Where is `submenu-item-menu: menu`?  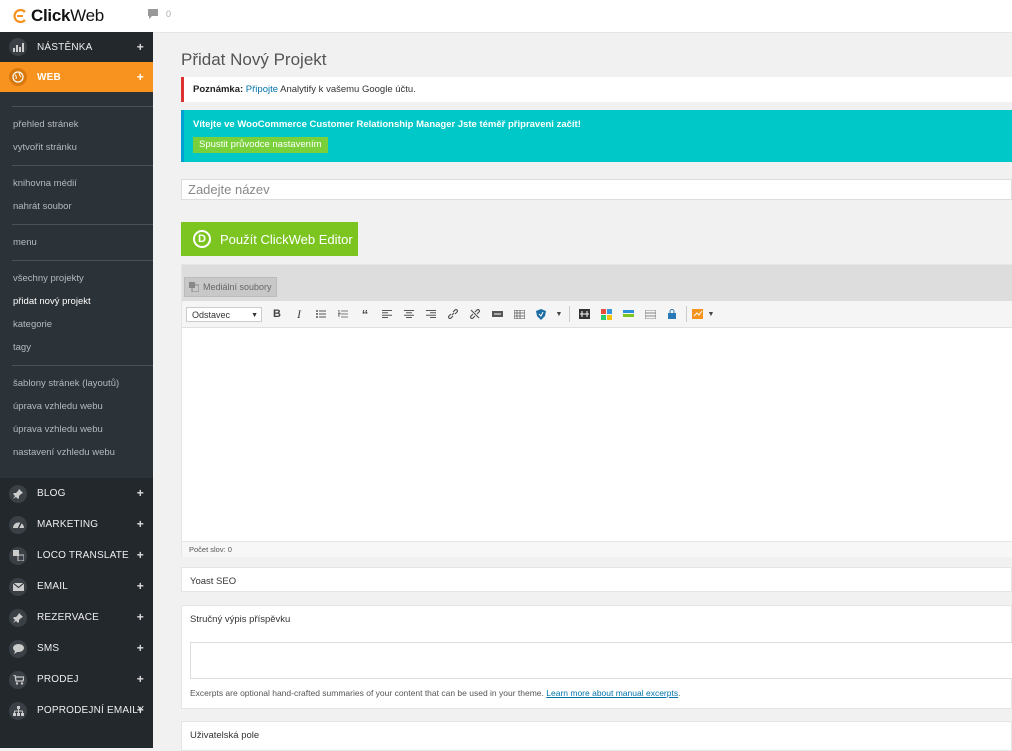
submenu-item-menu: menu is located at coordinates (76, 242).